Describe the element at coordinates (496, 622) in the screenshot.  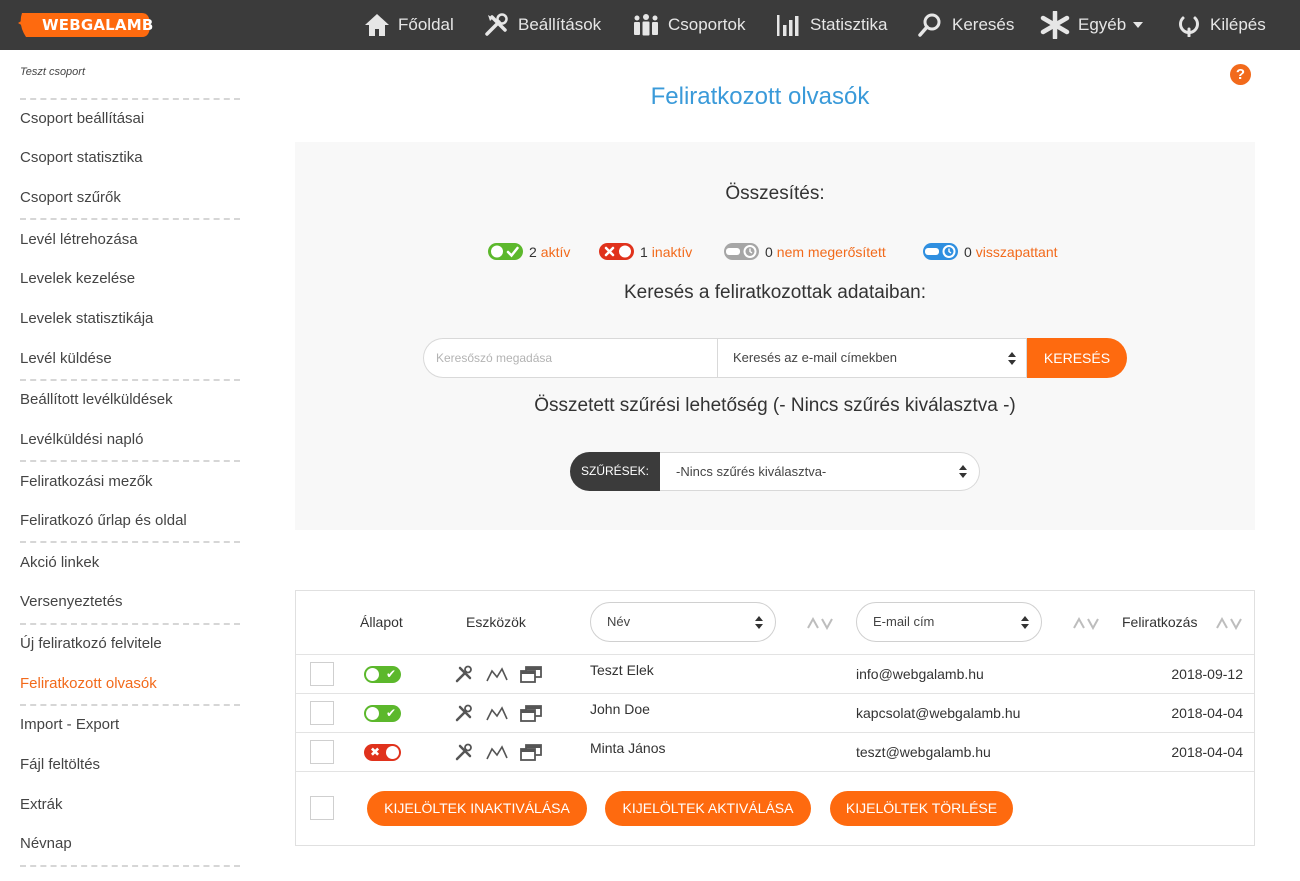
I see `column-header-tools: Eszközök` at that location.